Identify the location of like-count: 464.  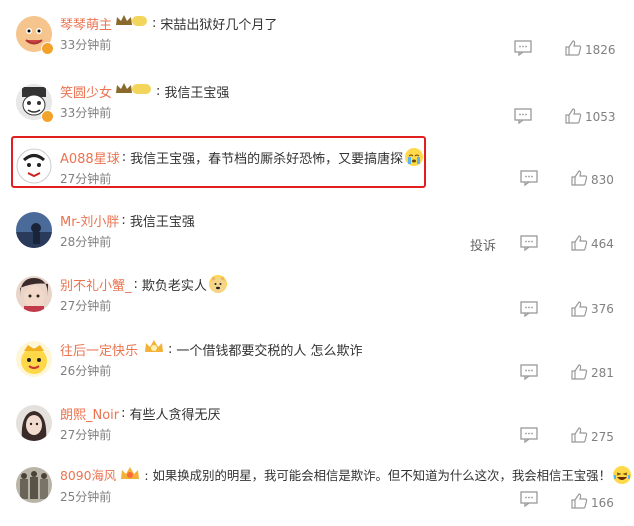
(602, 244).